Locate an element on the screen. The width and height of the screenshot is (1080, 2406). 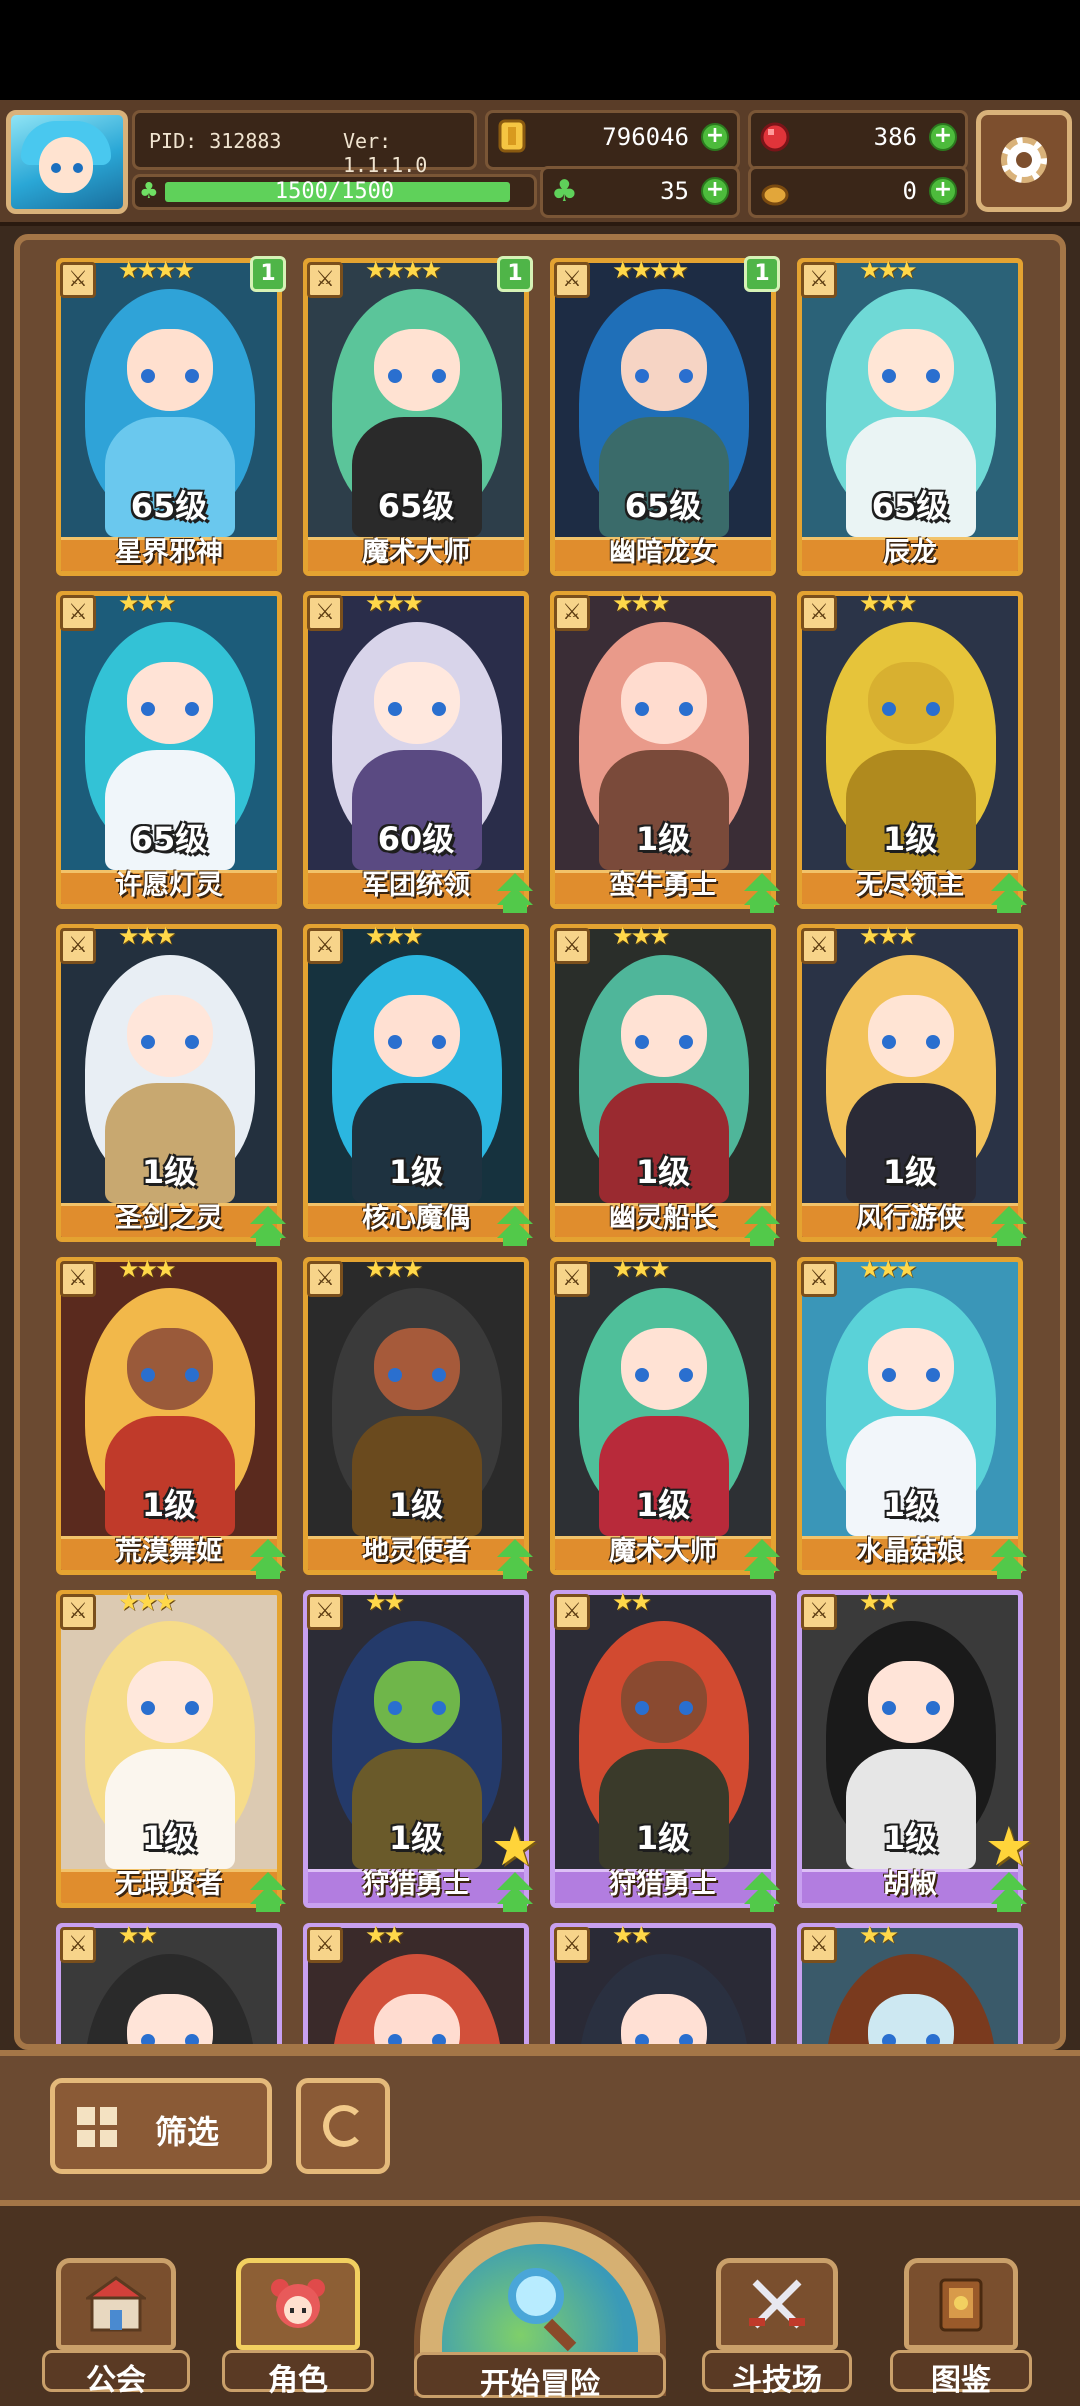
nav-codex: 图鉴 is located at coordinates (961, 2328).